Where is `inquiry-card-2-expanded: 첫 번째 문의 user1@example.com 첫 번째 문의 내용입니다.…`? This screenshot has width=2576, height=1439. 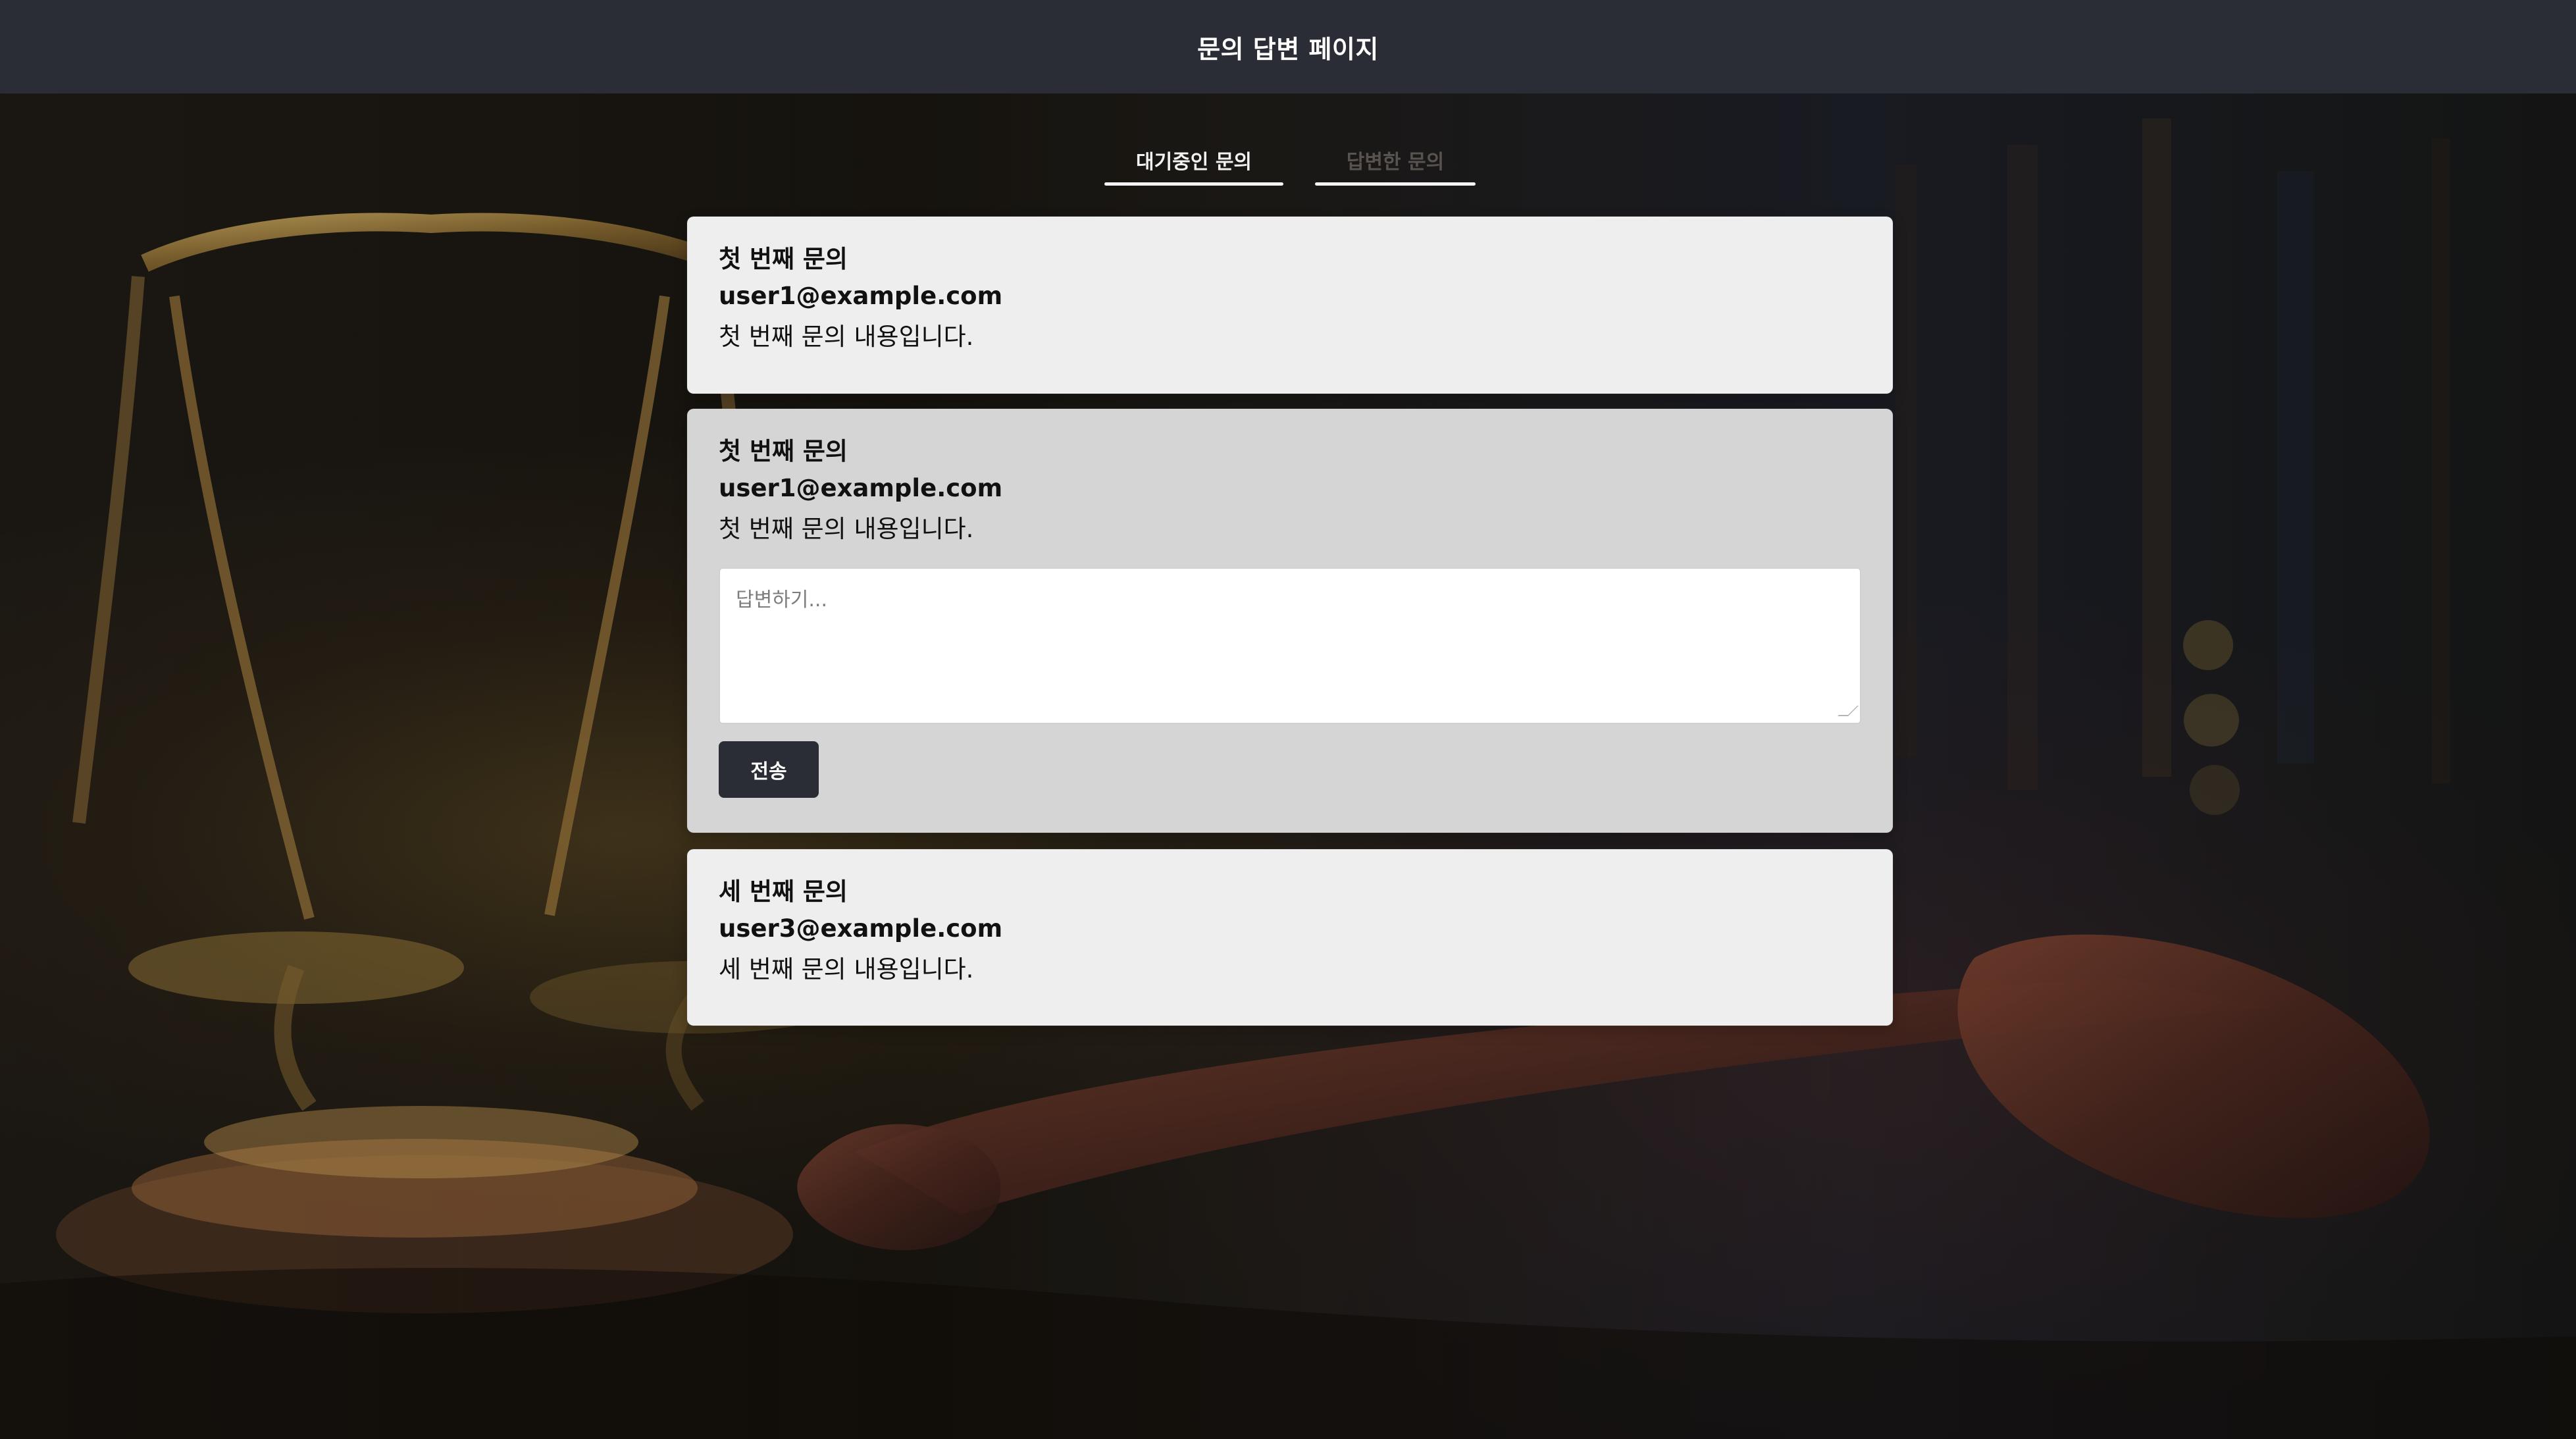
inquiry-card-2-expanded: 첫 번째 문의 user1@example.com 첫 번째 문의 내용입니다.… is located at coordinates (1290, 621).